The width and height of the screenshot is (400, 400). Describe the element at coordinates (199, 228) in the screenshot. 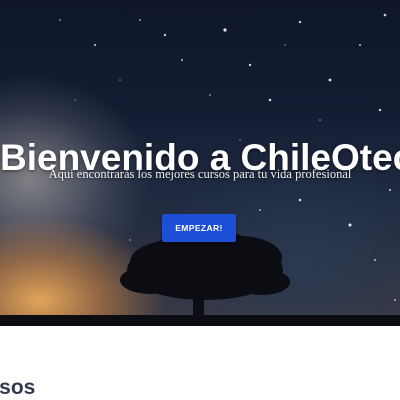

I see `start-button: EMPEZAR!` at that location.